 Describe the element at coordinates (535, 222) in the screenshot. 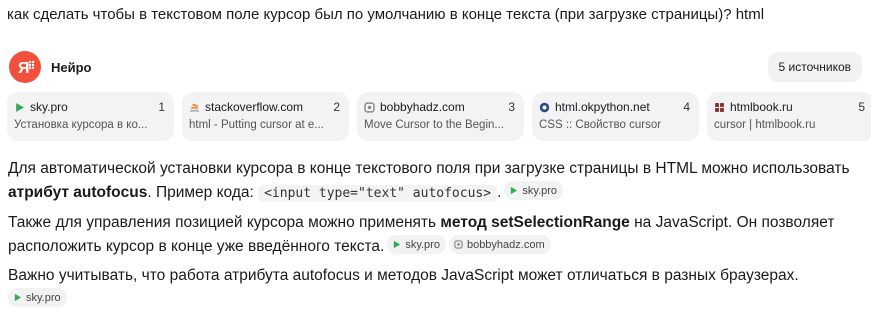

I see `keyword-setselectionrange: метод setSelectionRange` at that location.